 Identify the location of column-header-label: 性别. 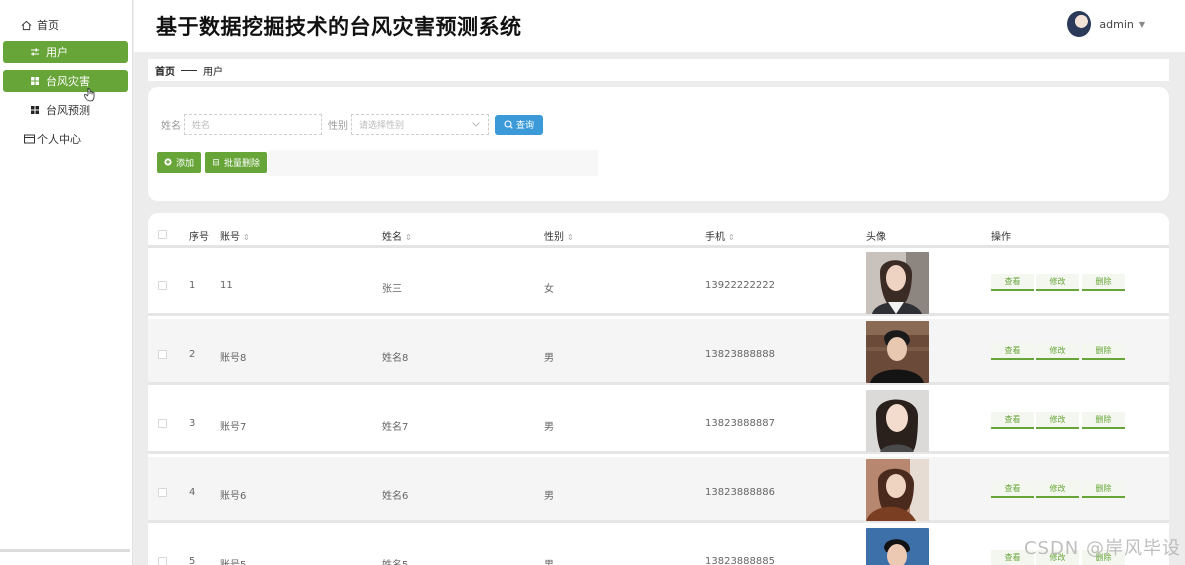
(554, 237).